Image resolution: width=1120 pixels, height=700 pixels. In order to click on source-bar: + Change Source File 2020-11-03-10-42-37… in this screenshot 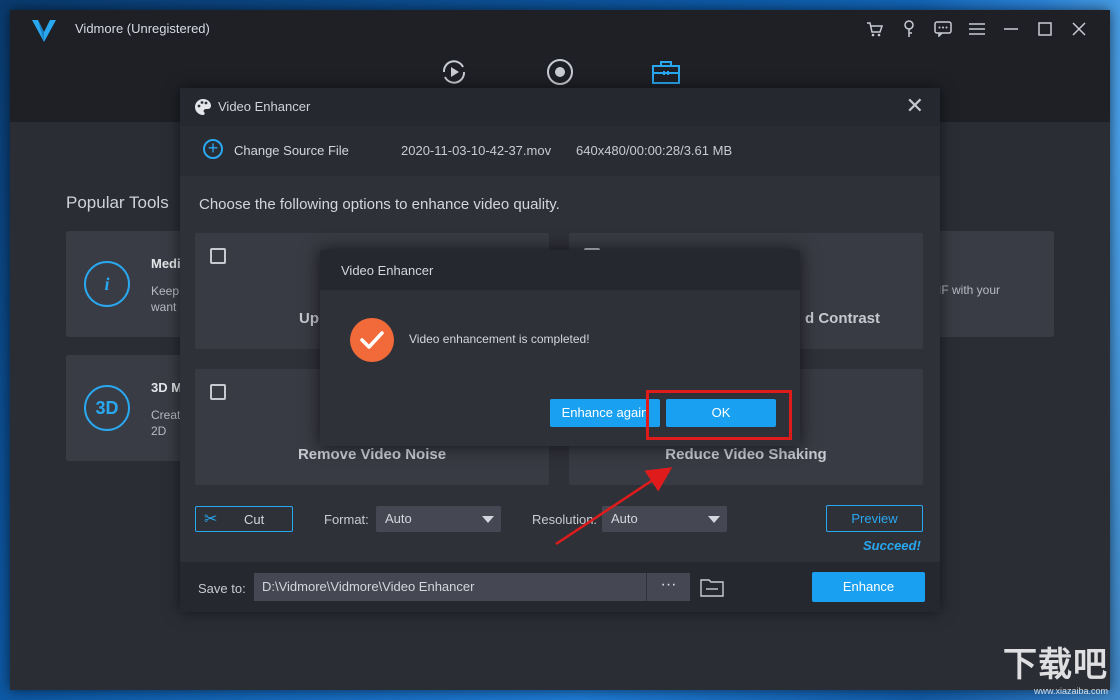, I will do `click(560, 151)`.